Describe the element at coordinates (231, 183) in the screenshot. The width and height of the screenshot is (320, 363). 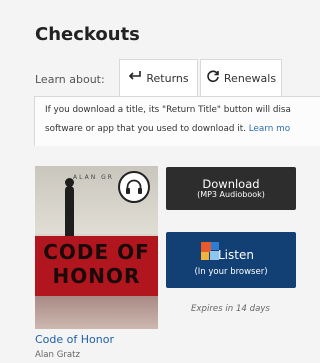
I see `download-button-label: Download` at that location.